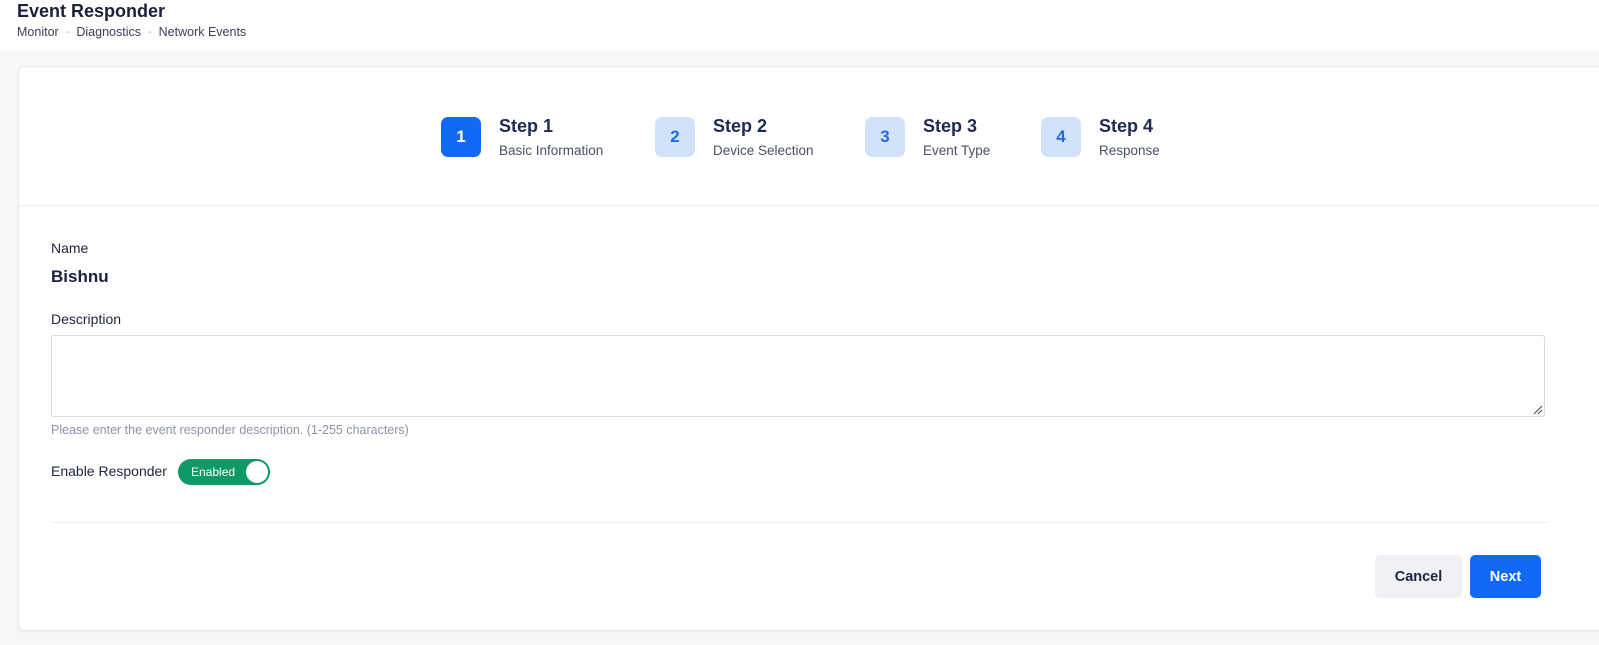  I want to click on step-title: Step 4, so click(1126, 126).